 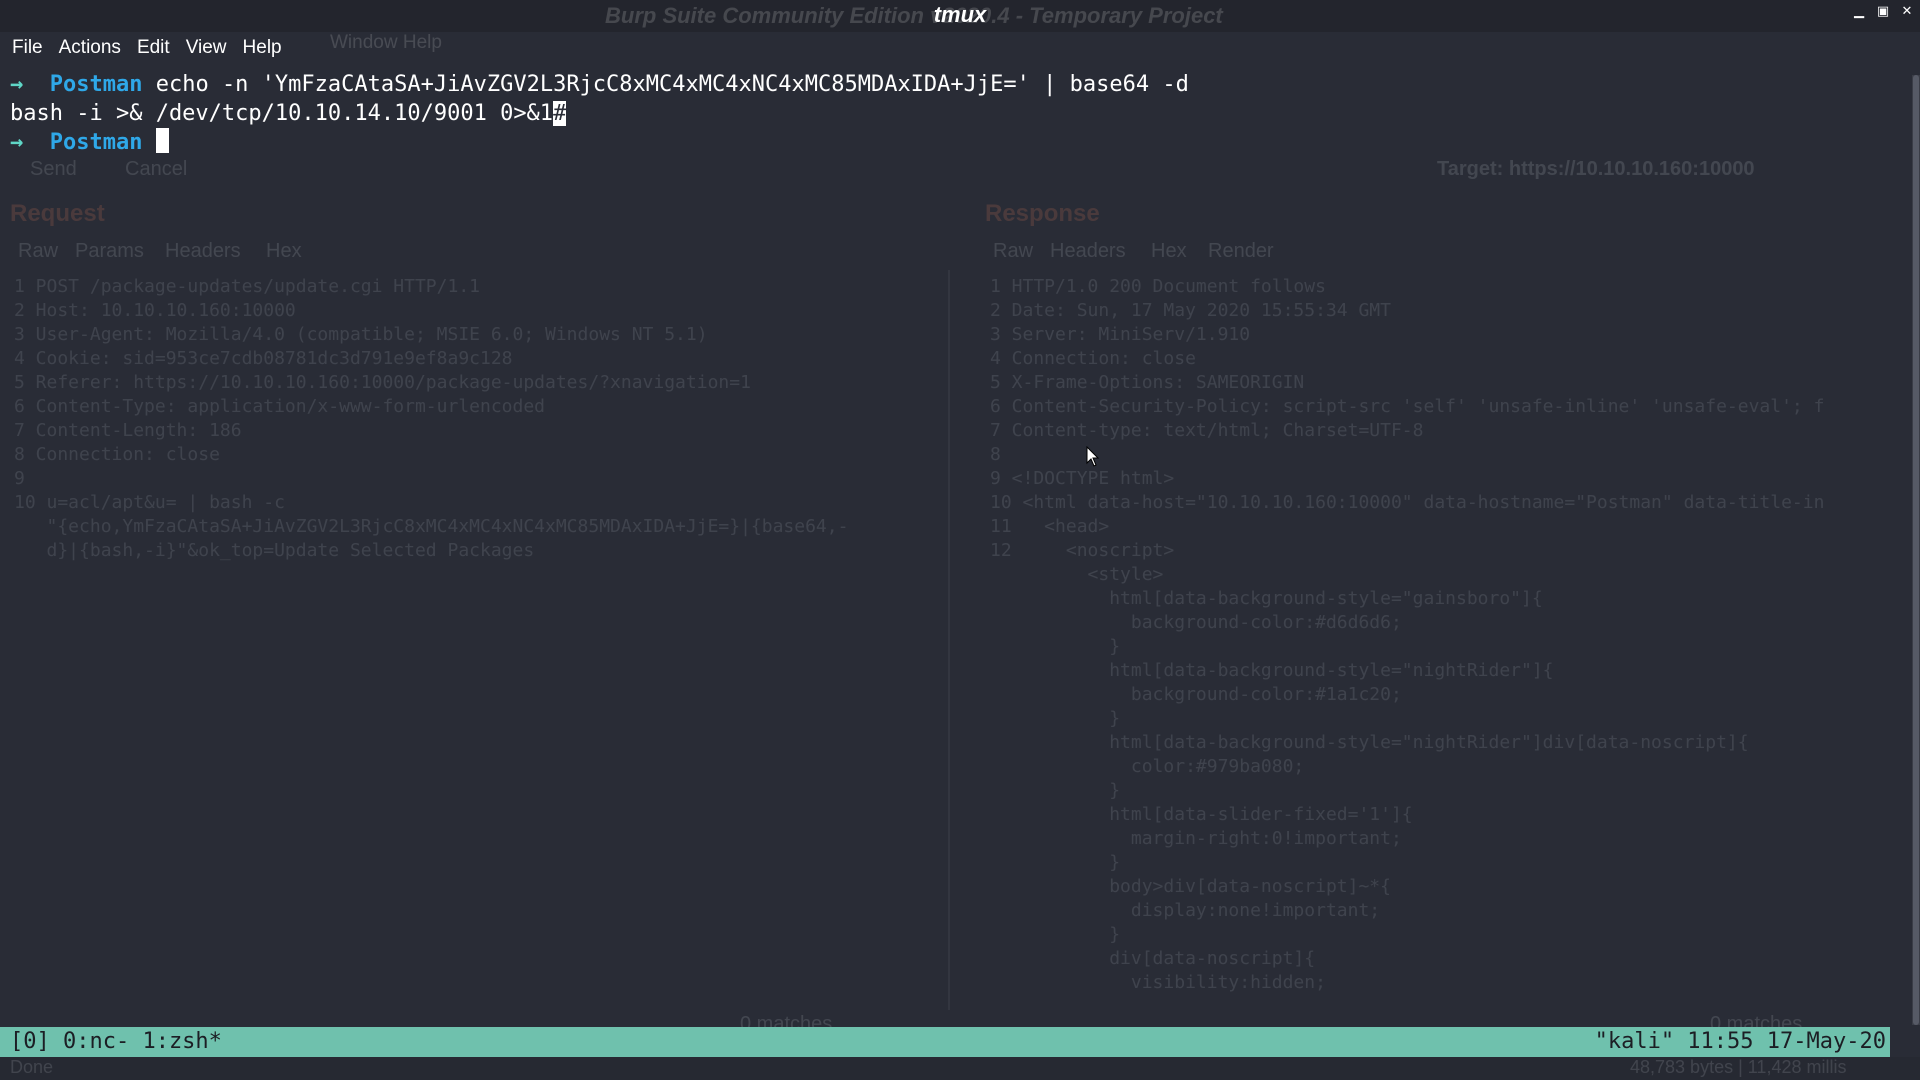 I want to click on ghost-response-line: 5 X-Frame-Options: SAMEORIGIN, so click(x=1147, y=382).